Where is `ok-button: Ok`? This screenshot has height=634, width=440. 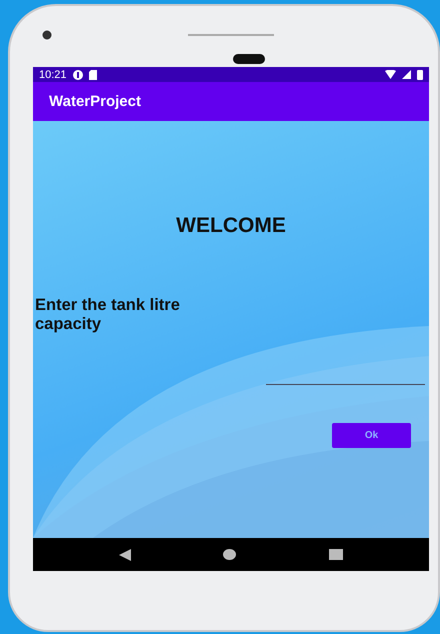 ok-button: Ok is located at coordinates (371, 435).